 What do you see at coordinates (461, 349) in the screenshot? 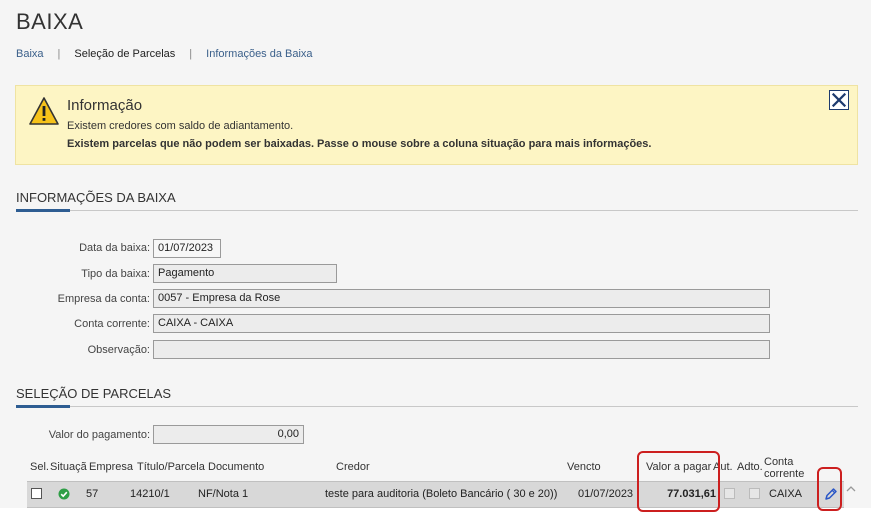
I see `observacao-field` at bounding box center [461, 349].